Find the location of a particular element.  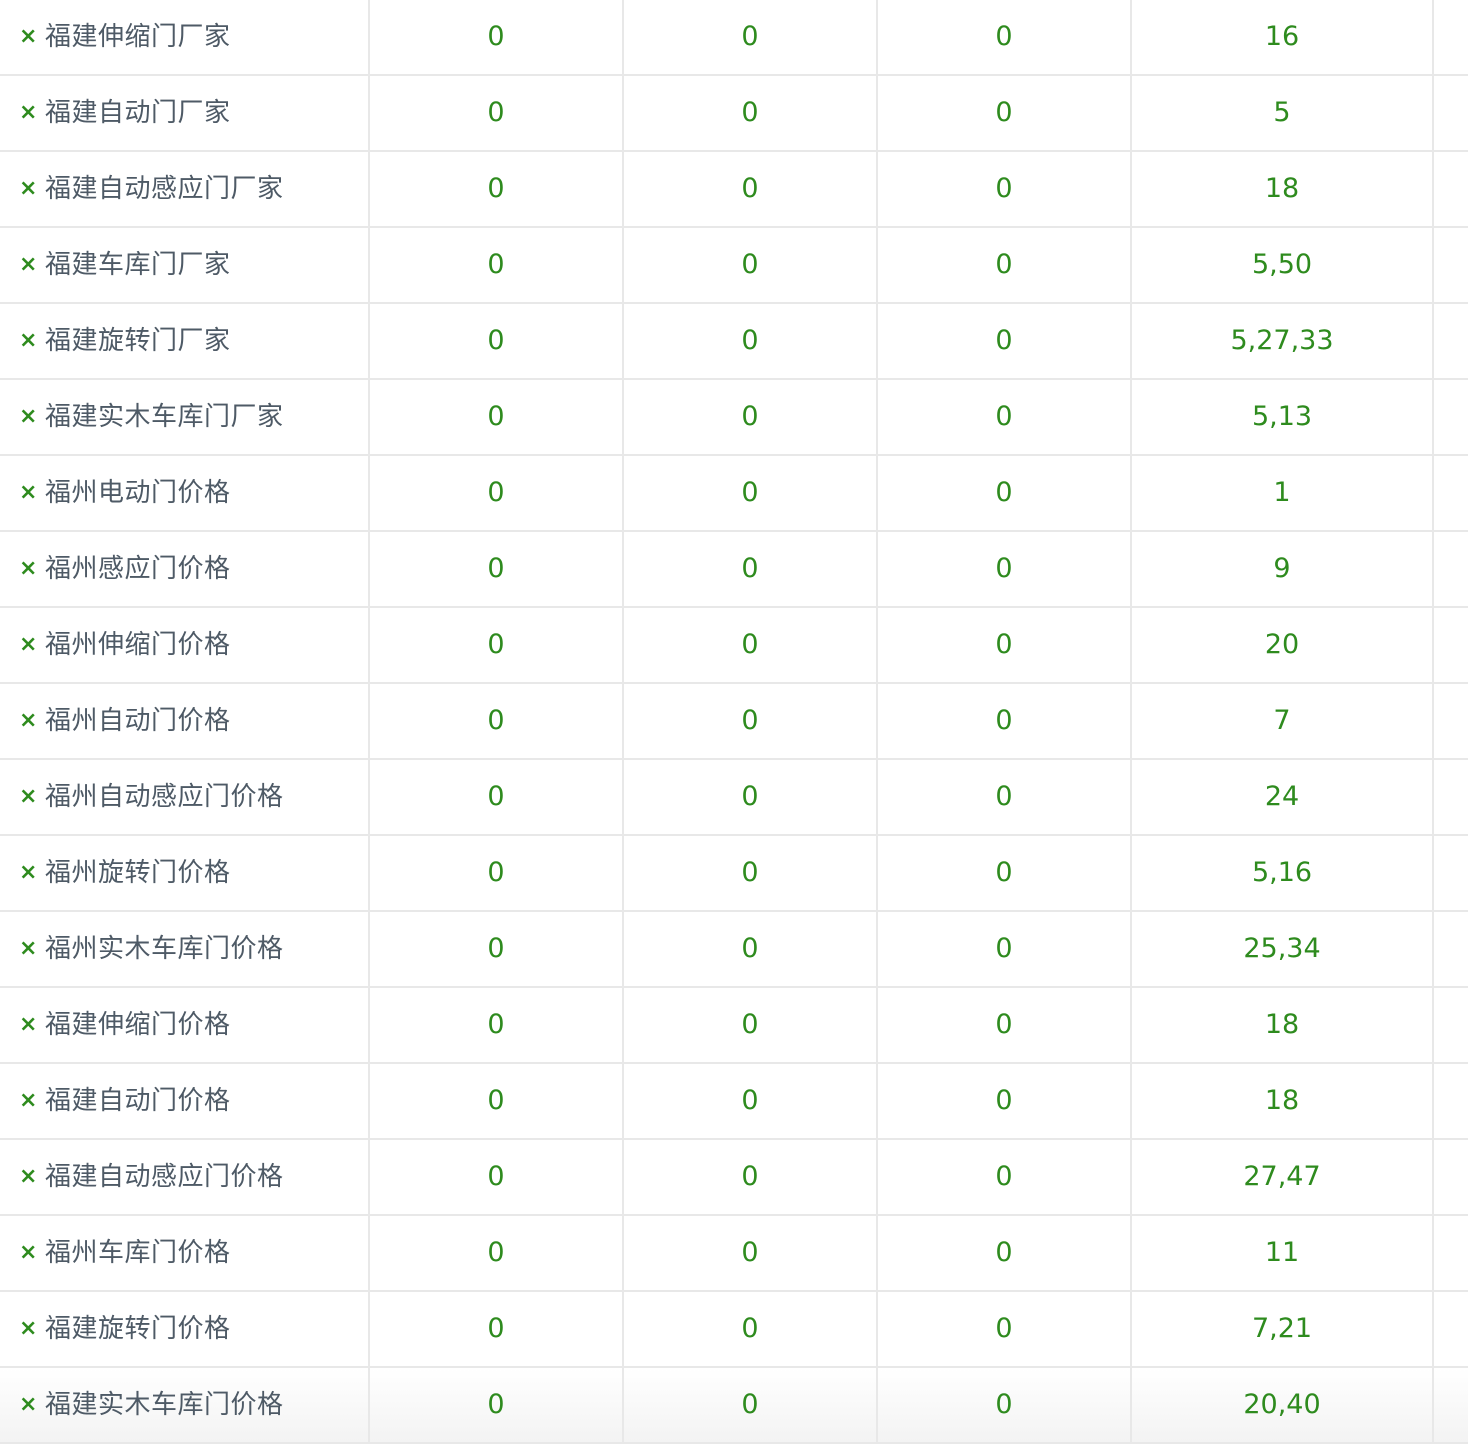

rank-positions-cell: 11 is located at coordinates (1283, 1253).